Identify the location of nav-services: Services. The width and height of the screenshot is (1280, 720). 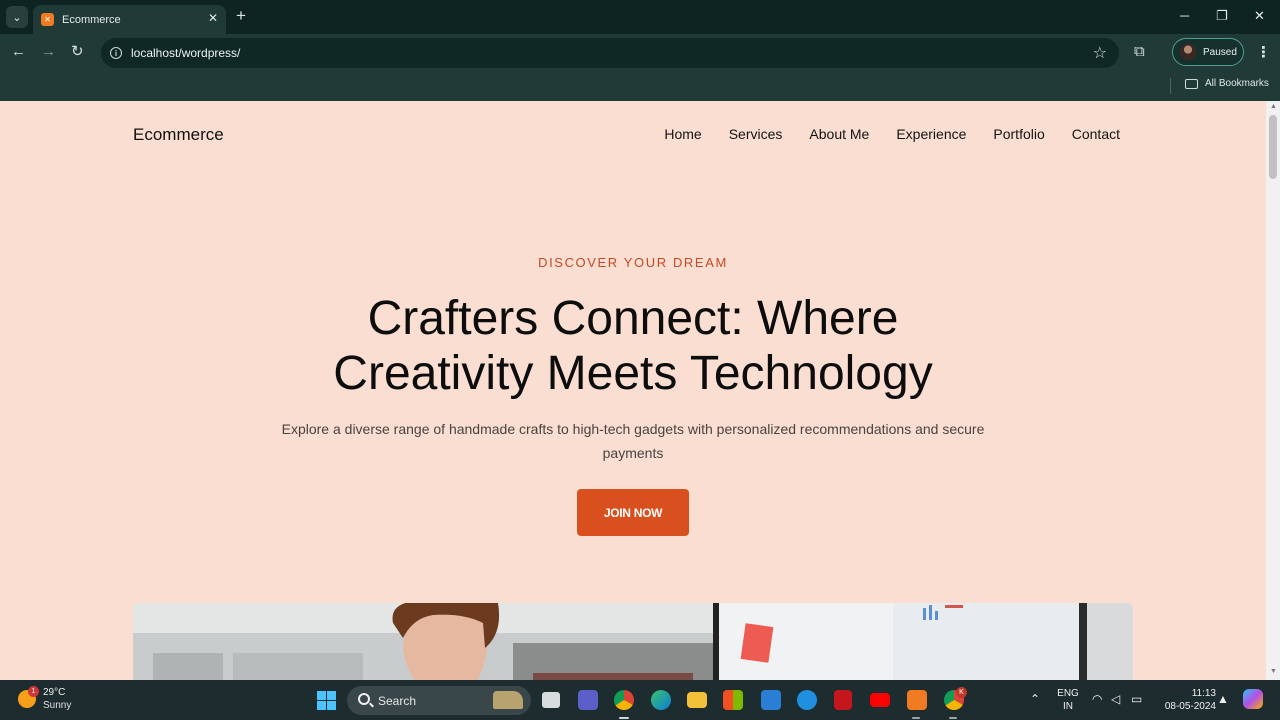
(756, 134).